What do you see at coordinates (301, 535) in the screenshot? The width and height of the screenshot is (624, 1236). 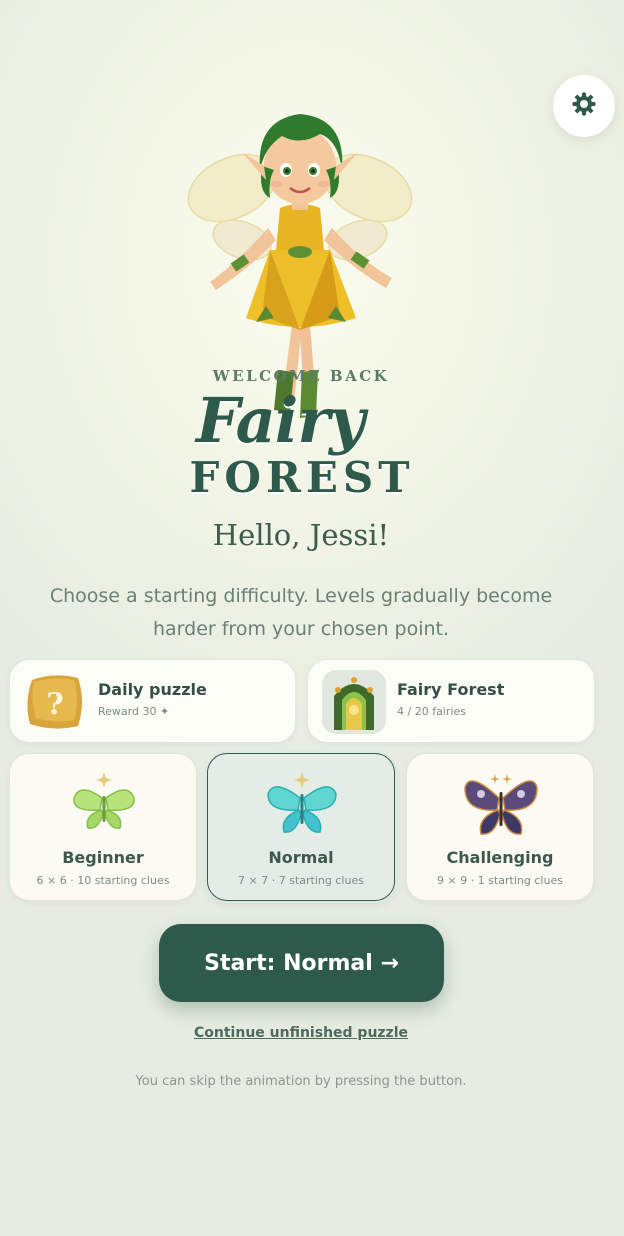 I see `greeting: Hello, Jessi!` at bounding box center [301, 535].